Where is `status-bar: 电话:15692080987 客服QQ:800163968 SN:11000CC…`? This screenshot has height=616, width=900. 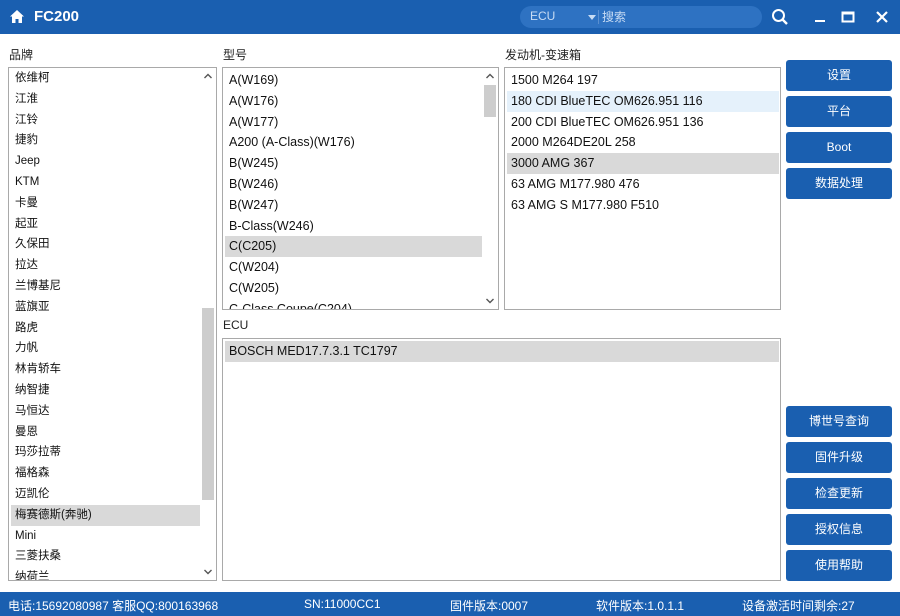 status-bar: 电话:15692080987 客服QQ:800163968 SN:11000CC… is located at coordinates (450, 604).